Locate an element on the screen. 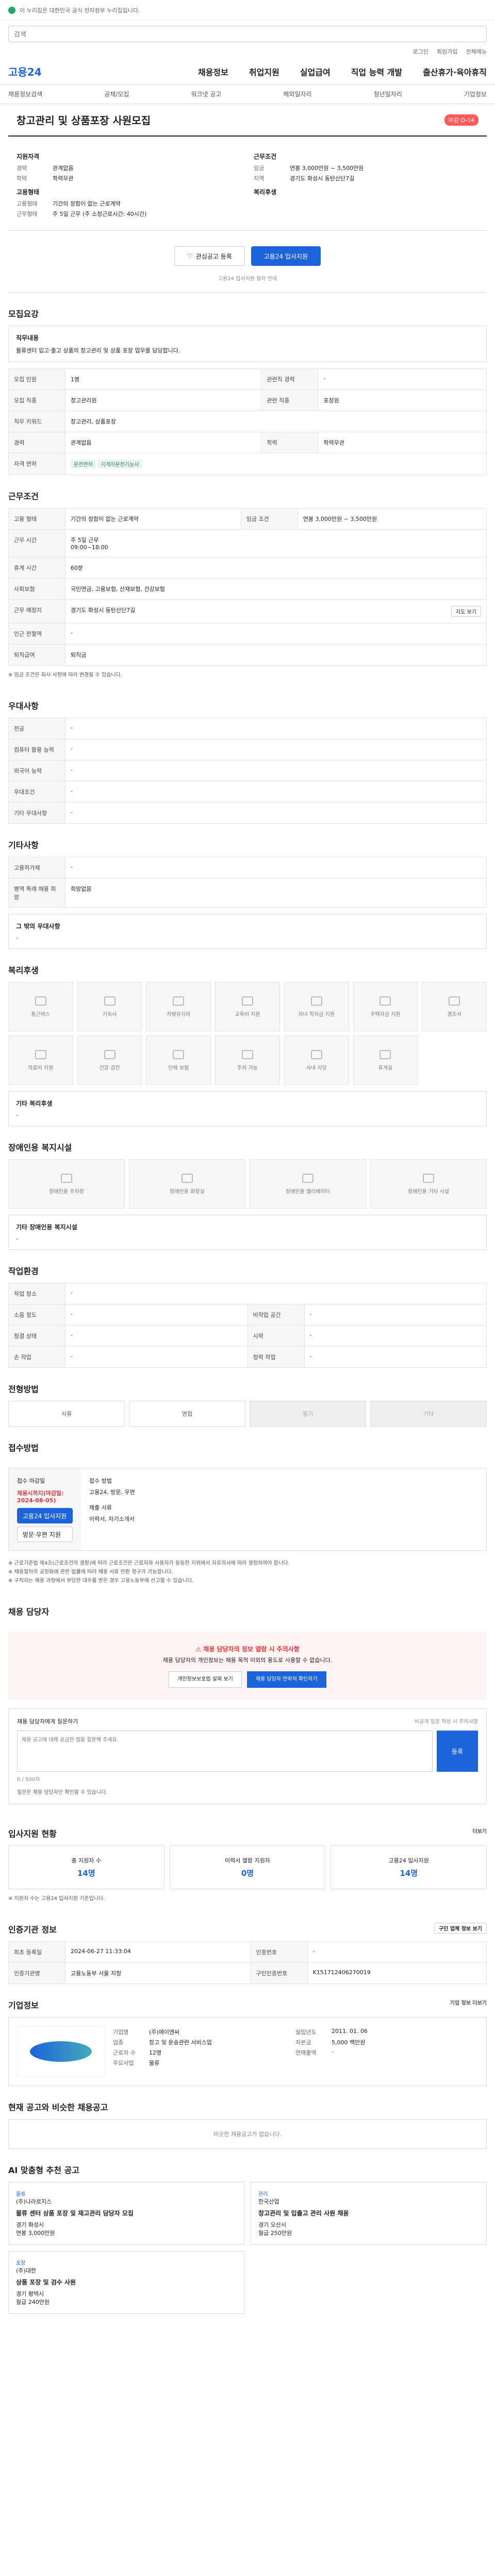 The image size is (495, 2576). gnb-item-jobs: 채용정보 is located at coordinates (213, 71).